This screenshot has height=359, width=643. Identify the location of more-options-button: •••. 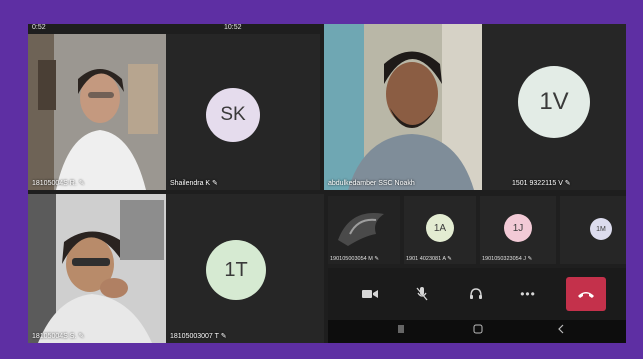
(528, 294).